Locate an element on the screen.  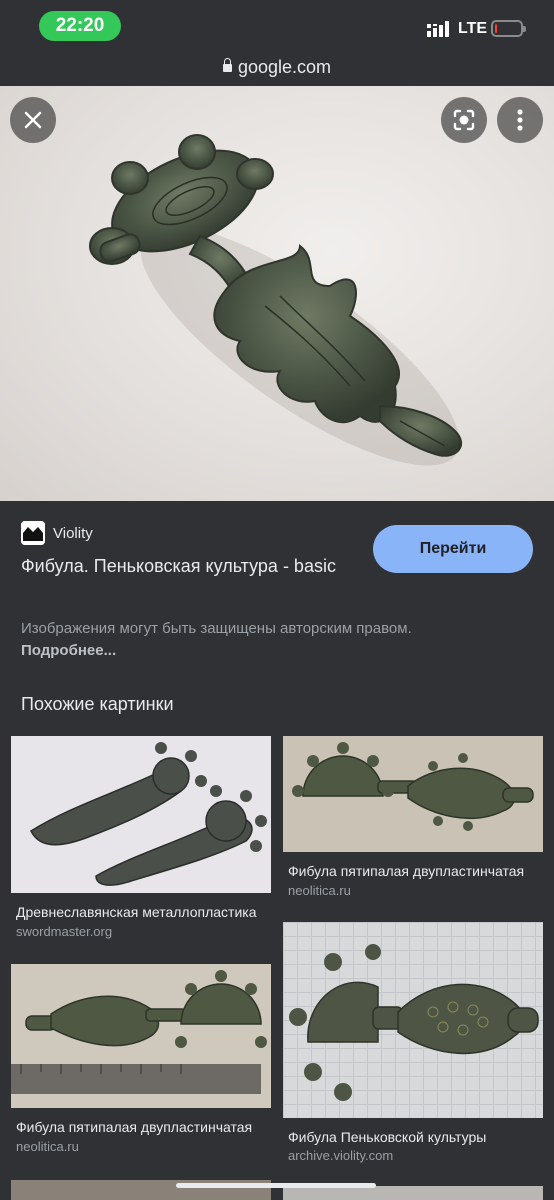
result-title: Фибула. Пеньковская культура - basic is located at coordinates (186, 566).